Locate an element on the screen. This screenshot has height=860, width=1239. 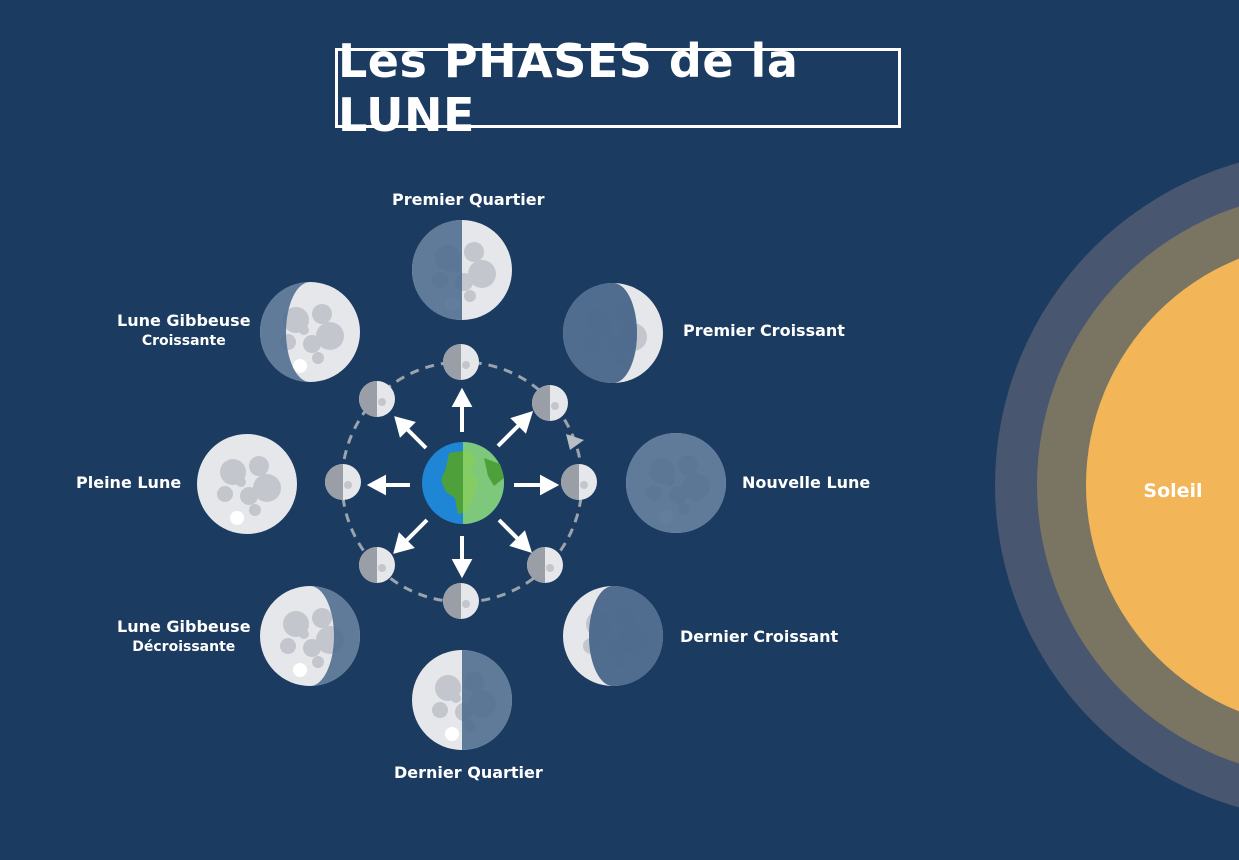
orbit-moon-lower-right is located at coordinates (545, 565).